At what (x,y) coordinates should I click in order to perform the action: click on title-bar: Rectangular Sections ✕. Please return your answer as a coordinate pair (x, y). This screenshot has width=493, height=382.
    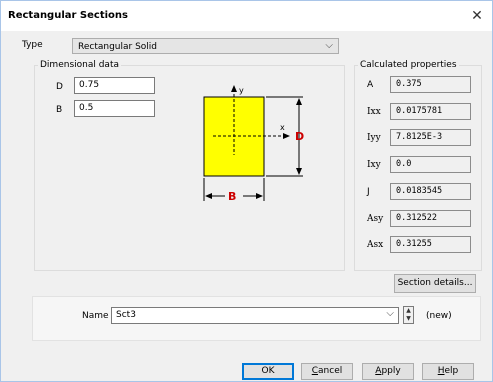
    Looking at the image, I should click on (246, 16).